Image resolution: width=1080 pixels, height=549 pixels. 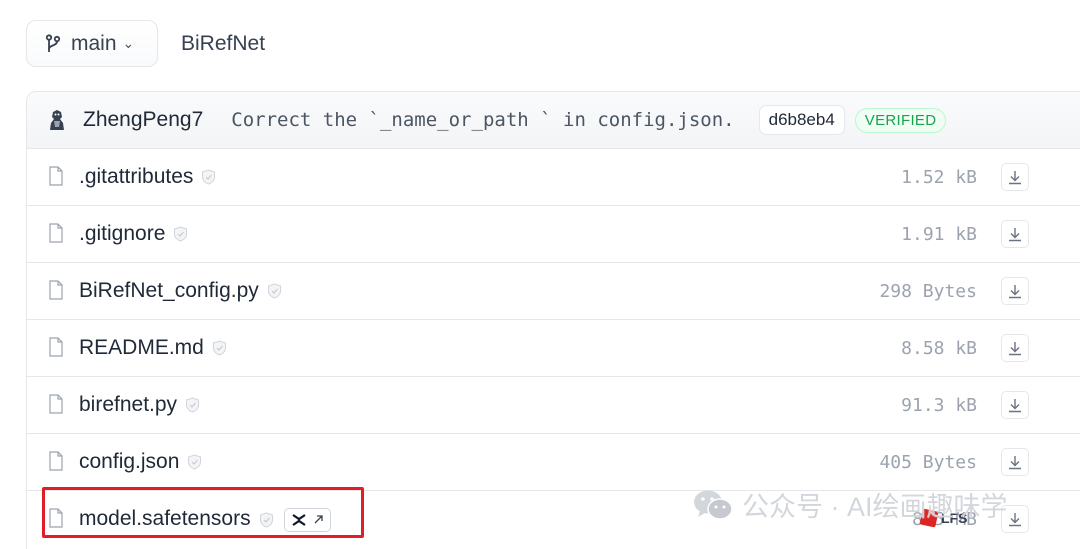 I want to click on chevron-down-icon: ⌄, so click(x=128, y=43).